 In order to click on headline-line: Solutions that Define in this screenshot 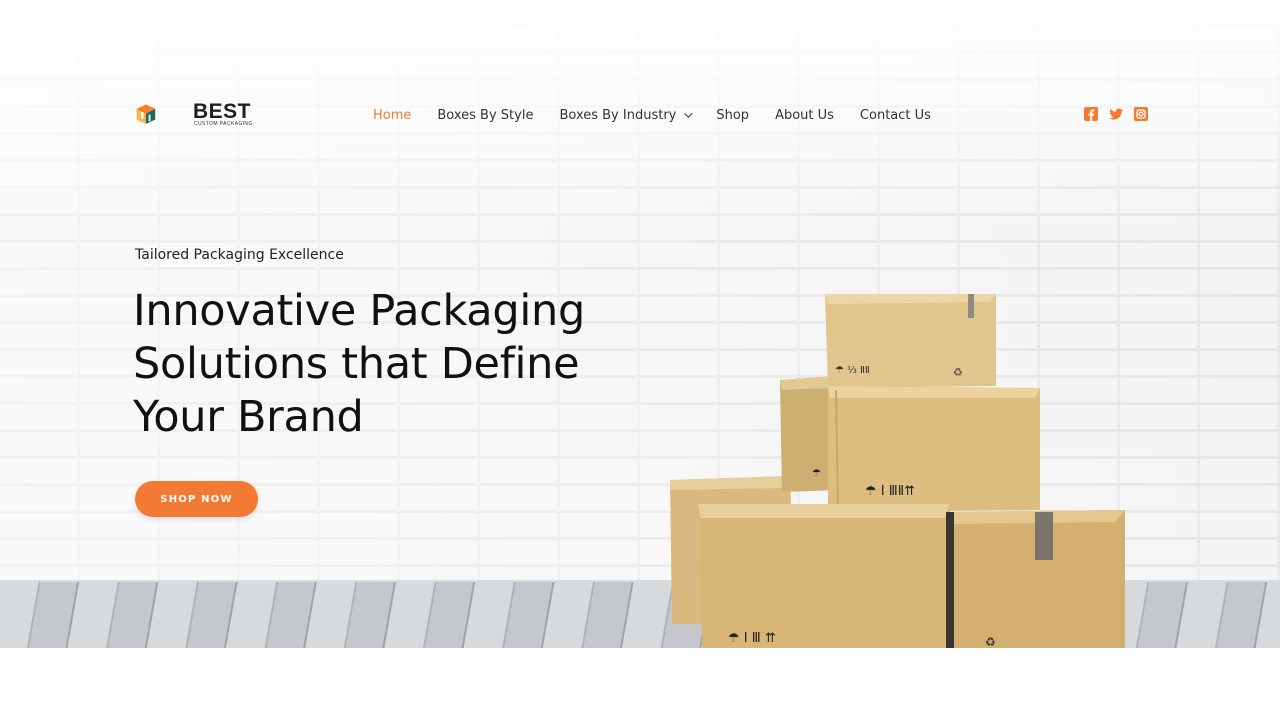, I will do `click(356, 364)`.